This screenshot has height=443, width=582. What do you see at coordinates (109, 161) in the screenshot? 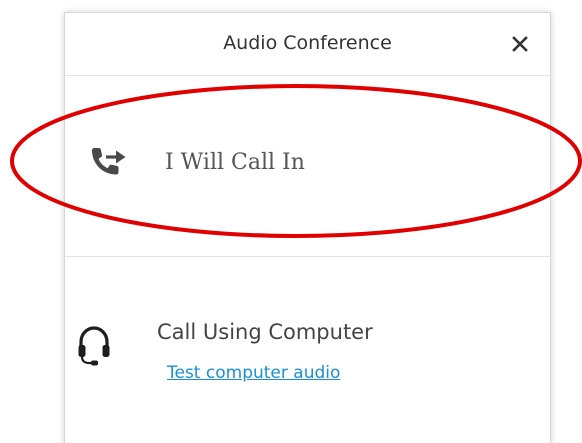
I see `phone-transfer-icon` at bounding box center [109, 161].